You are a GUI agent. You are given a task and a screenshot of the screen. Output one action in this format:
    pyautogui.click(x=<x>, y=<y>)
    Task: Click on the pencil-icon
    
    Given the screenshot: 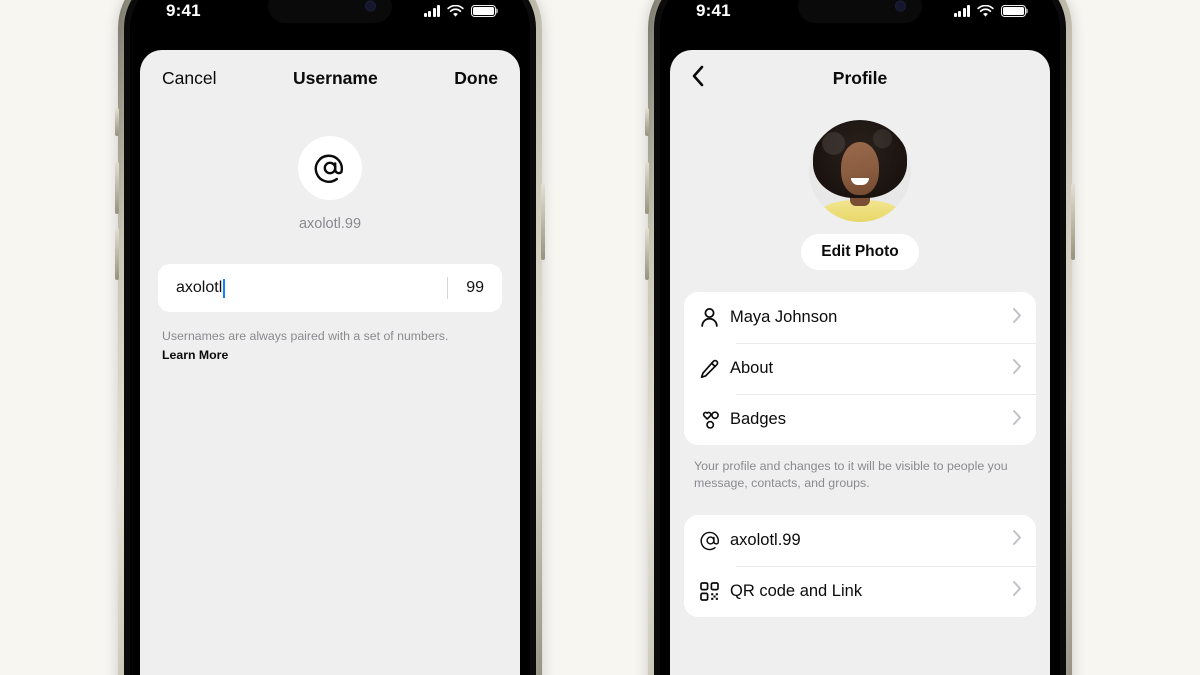 What is the action you would take?
    pyautogui.click(x=715, y=369)
    